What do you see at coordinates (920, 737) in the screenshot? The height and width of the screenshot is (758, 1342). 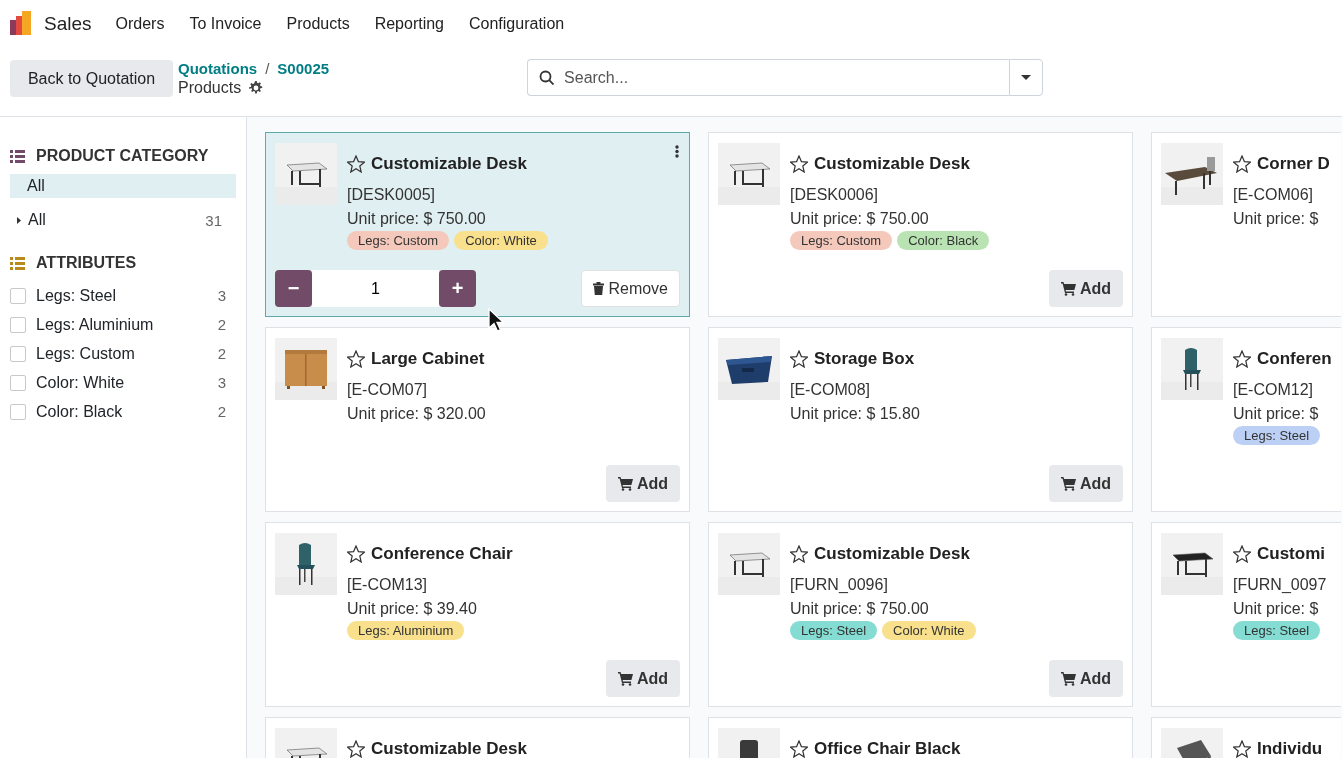 I see `product-card: Office Chair Black` at bounding box center [920, 737].